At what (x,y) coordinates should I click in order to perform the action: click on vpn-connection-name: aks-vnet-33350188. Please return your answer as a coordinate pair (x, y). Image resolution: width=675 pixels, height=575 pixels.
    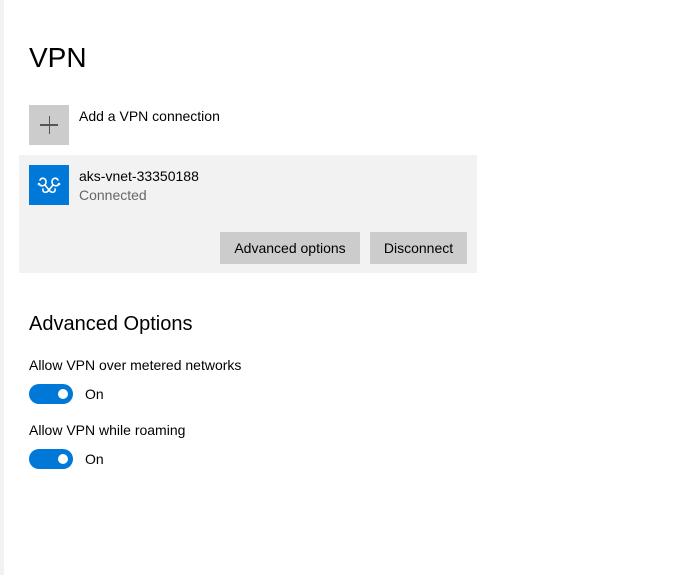
    Looking at the image, I should click on (139, 176).